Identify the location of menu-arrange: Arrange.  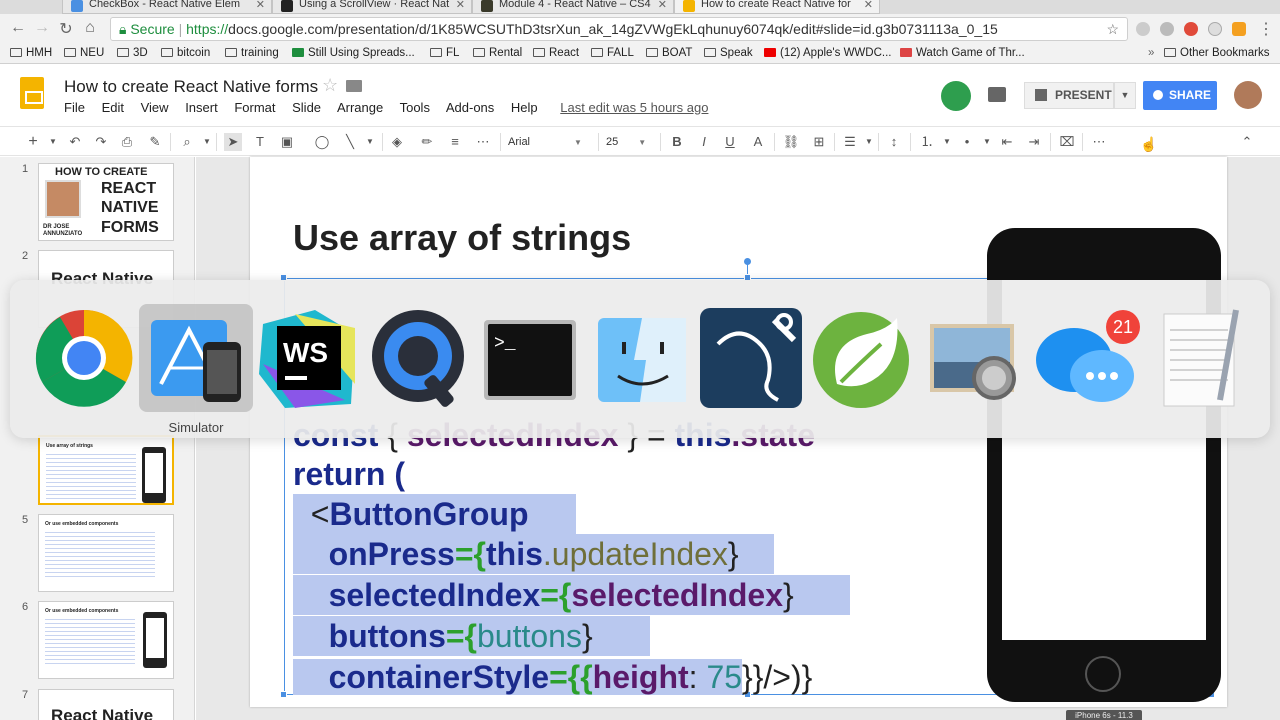
(360, 107).